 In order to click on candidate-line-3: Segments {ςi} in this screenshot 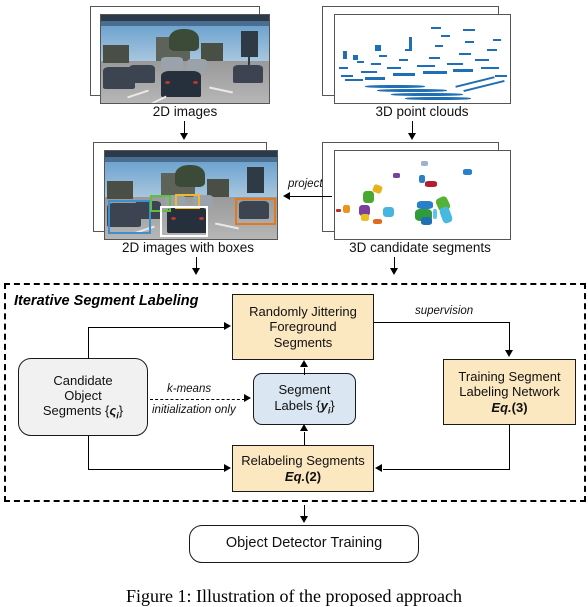, I will do `click(83, 412)`.